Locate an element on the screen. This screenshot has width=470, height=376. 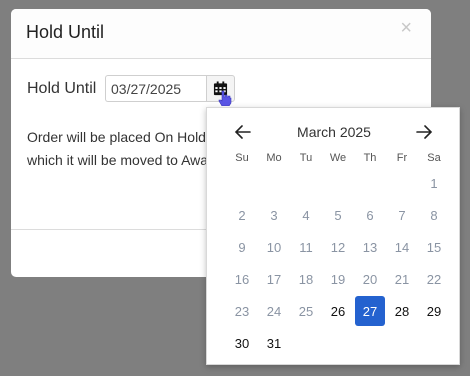
day-cell: 30 is located at coordinates (242, 343).